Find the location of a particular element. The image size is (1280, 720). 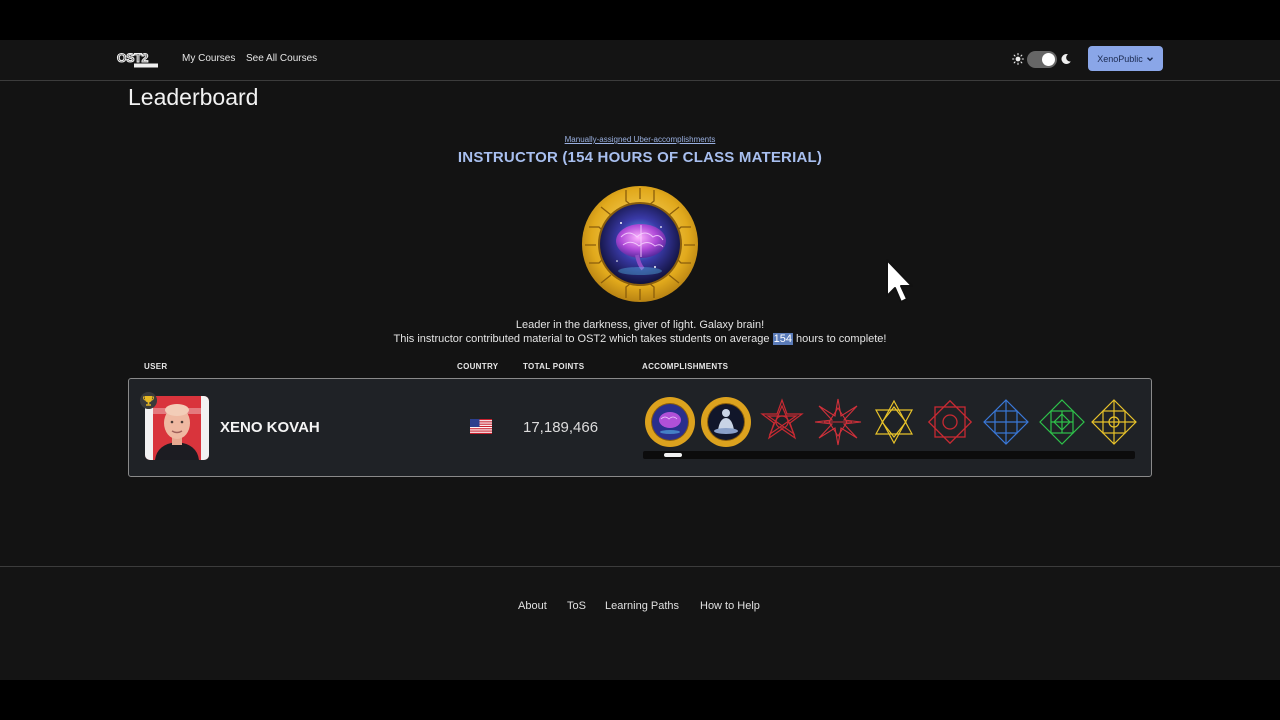

chevron-down-icon is located at coordinates (1149, 58).